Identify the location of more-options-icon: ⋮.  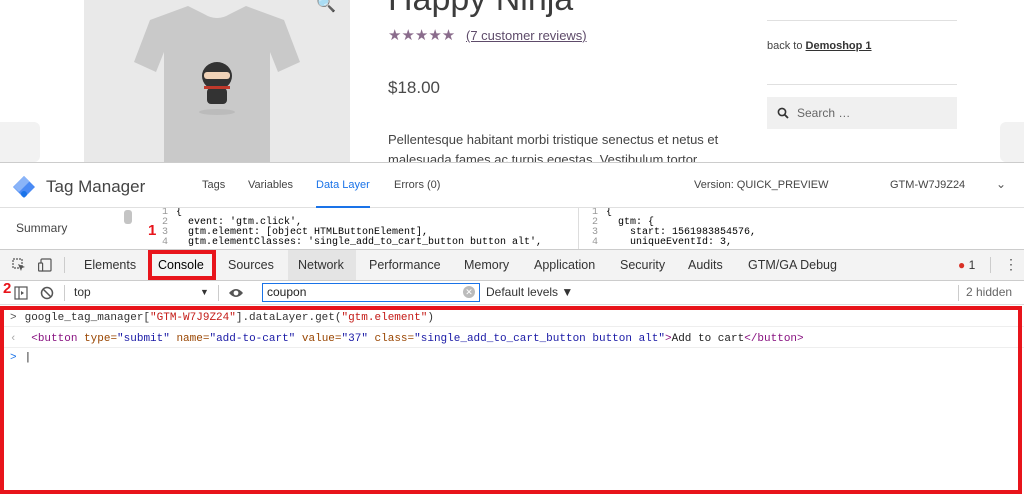
(1011, 264).